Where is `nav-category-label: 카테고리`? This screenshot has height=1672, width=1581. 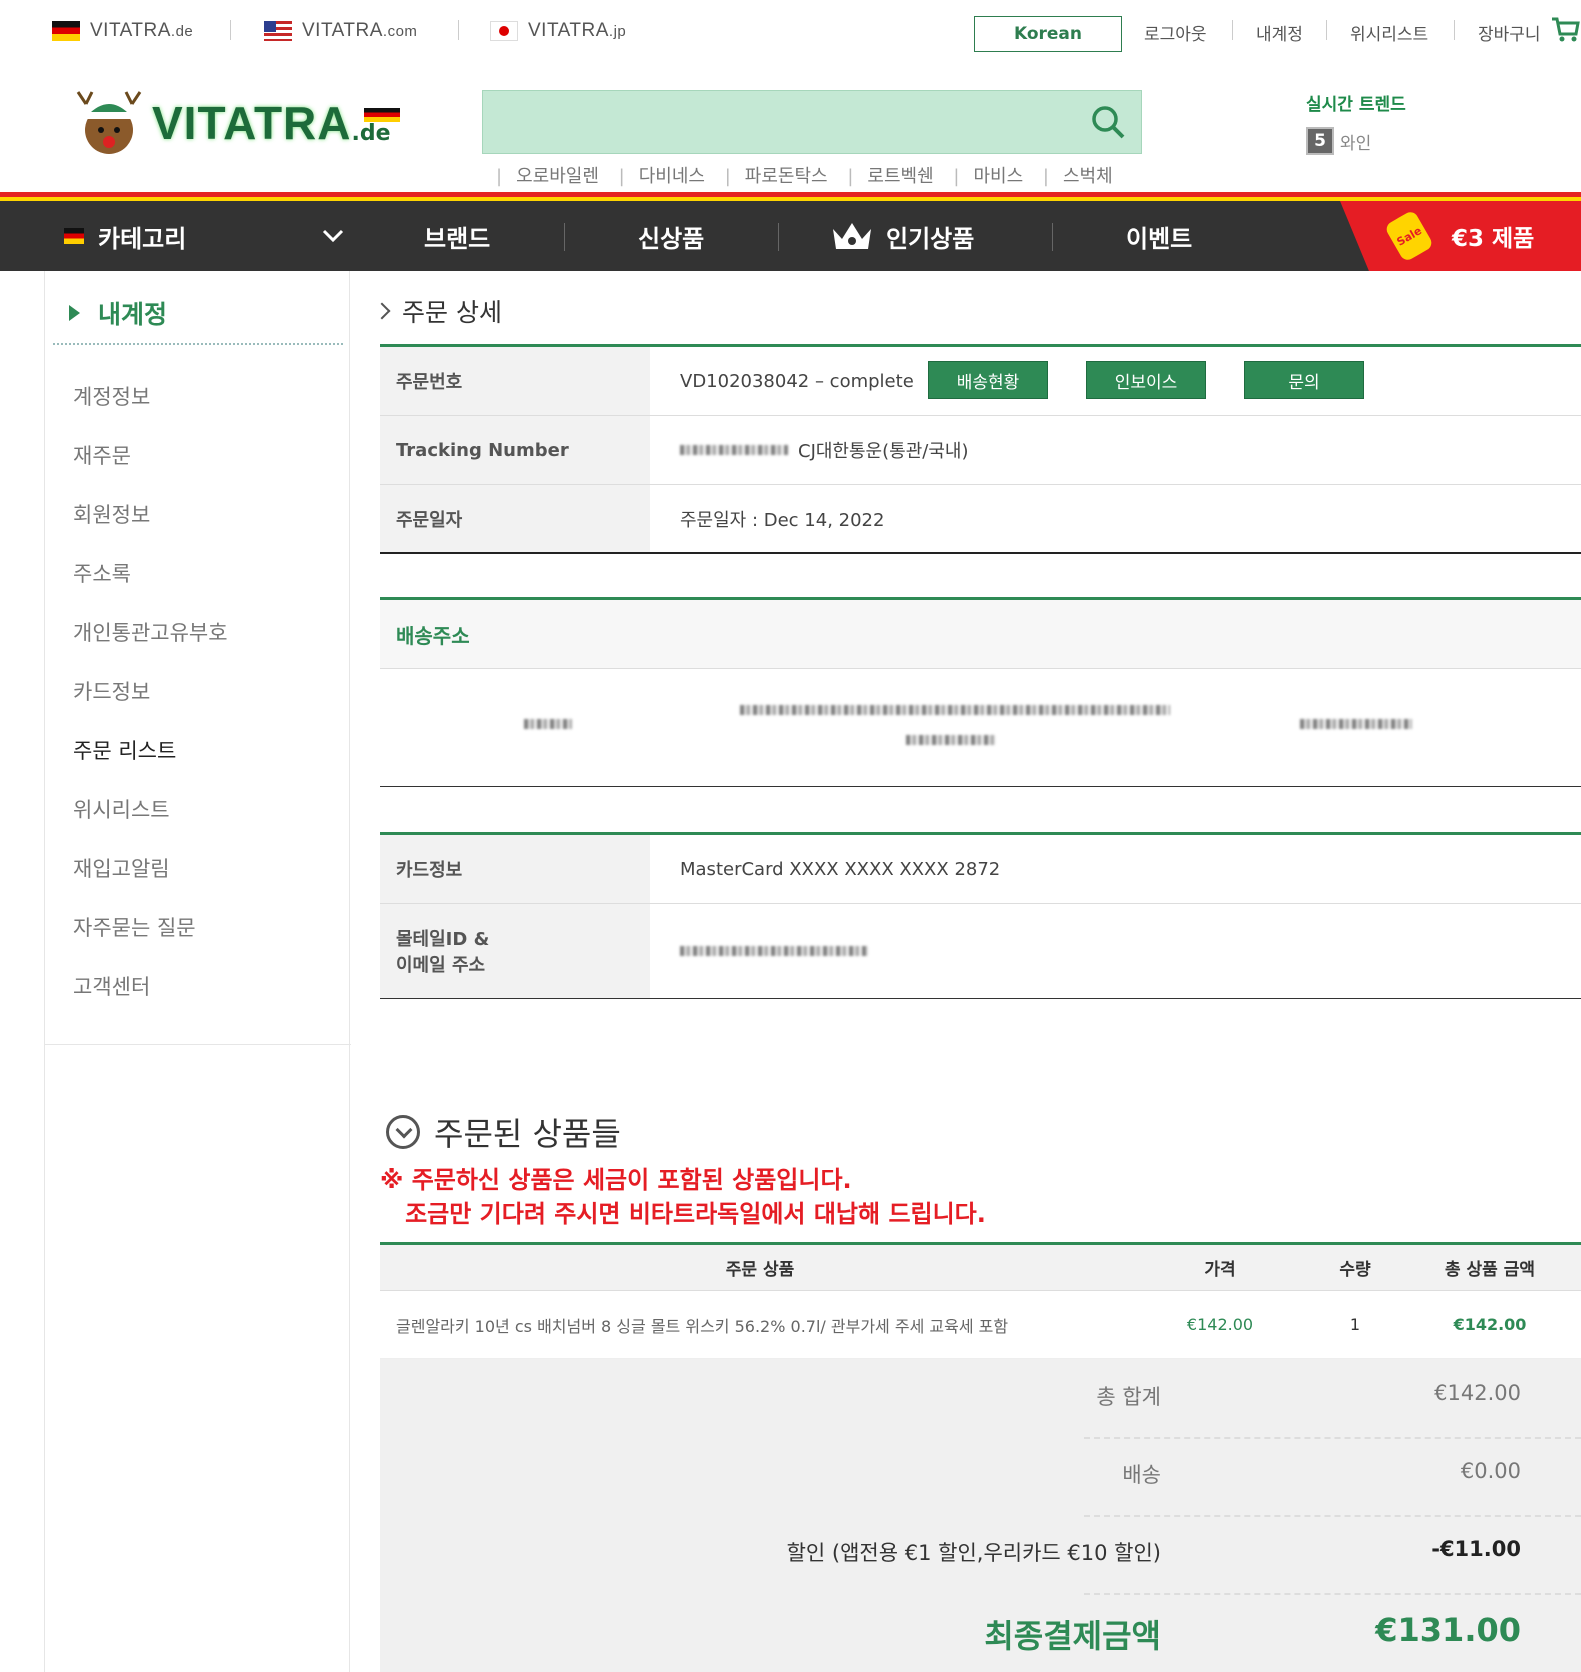 nav-category-label: 카테고리 is located at coordinates (142, 238).